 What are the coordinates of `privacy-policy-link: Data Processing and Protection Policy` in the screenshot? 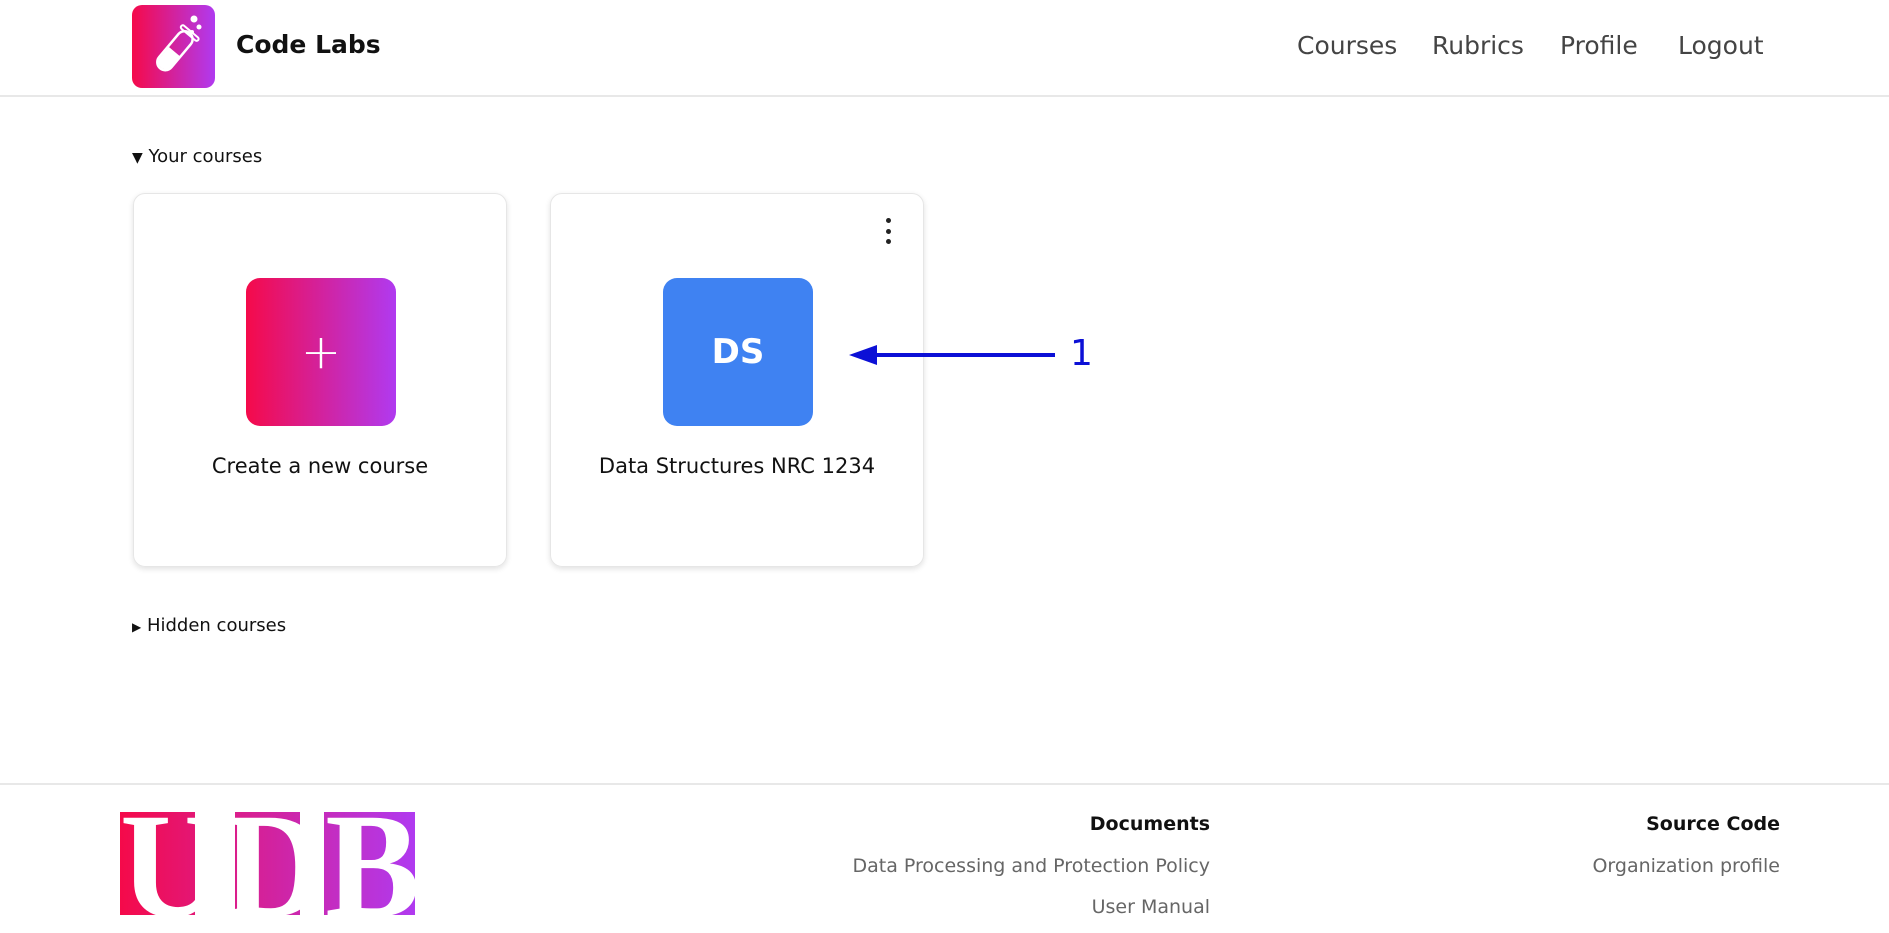 It's located at (1031, 866).